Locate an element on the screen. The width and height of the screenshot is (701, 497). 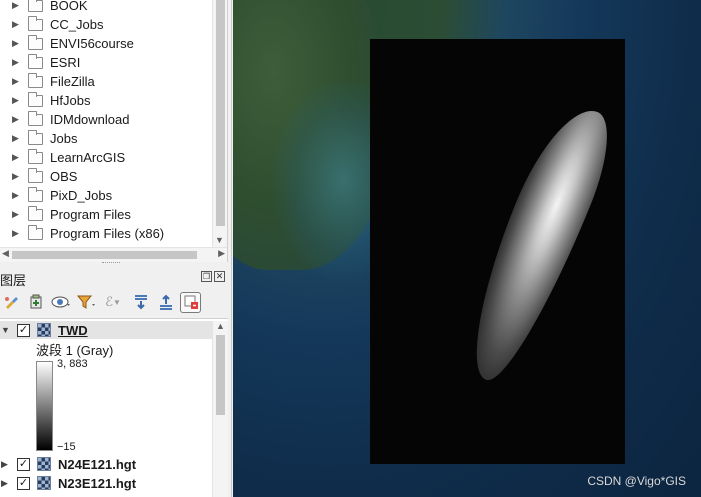
filter-icon is located at coordinates (85, 302).